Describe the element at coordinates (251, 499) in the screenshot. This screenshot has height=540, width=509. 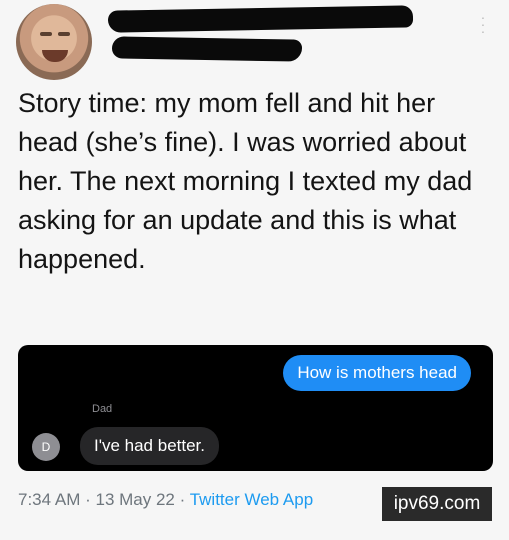
I see `tweet-source-link: Twitter Web App` at that location.